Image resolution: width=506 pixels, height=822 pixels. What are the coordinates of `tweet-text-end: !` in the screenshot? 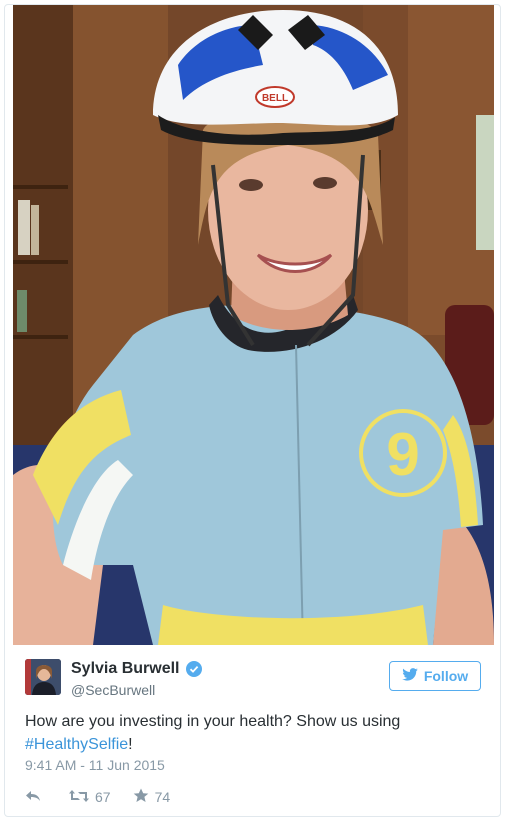 It's located at (130, 744).